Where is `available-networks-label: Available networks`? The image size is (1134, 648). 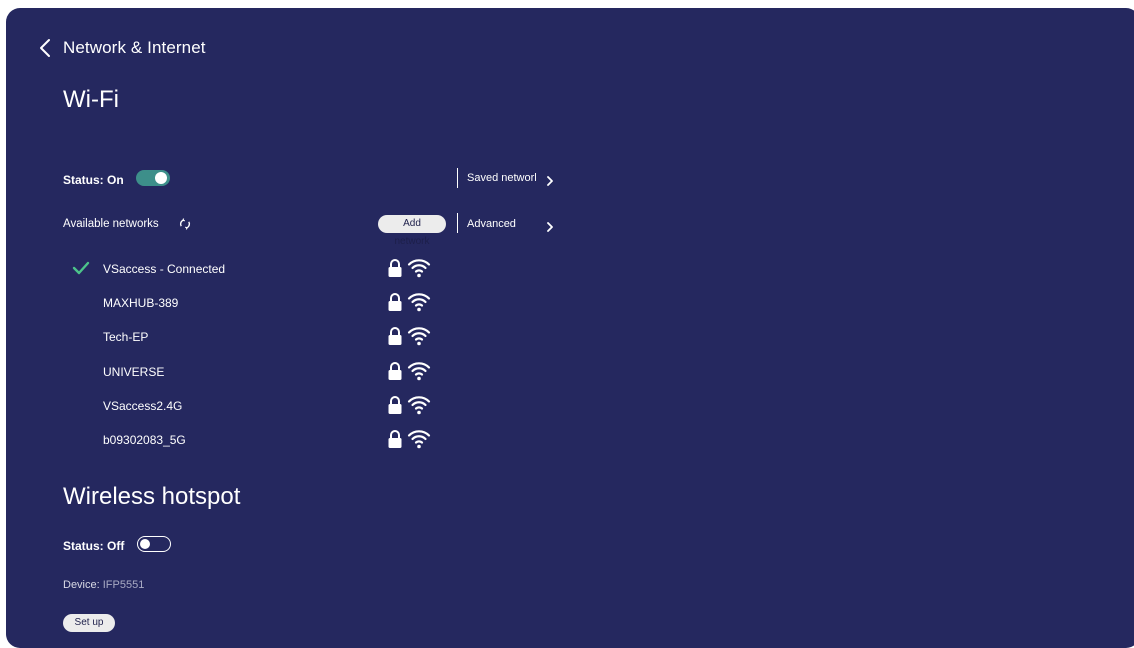 available-networks-label: Available networks is located at coordinates (111, 224).